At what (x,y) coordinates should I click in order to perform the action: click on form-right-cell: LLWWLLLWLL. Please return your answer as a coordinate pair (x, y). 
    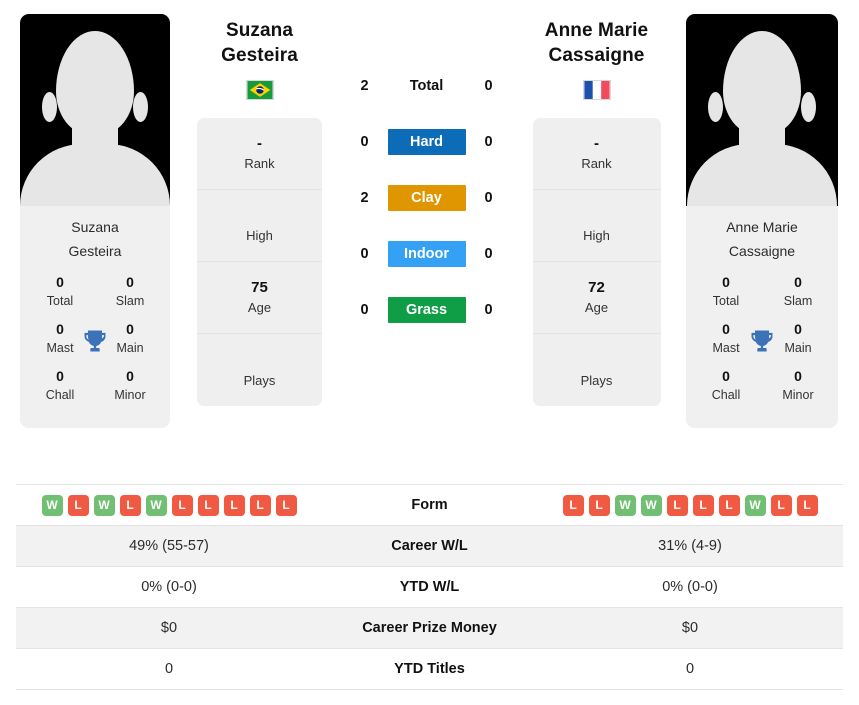
    Looking at the image, I should click on (690, 505).